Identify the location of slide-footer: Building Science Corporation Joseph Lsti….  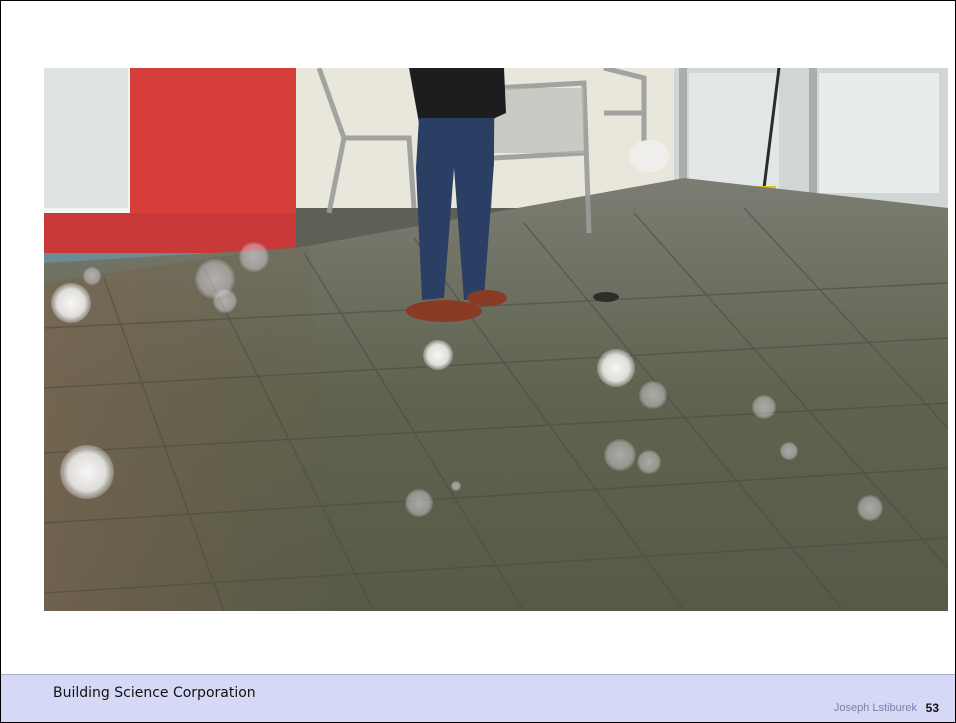
(478, 698).